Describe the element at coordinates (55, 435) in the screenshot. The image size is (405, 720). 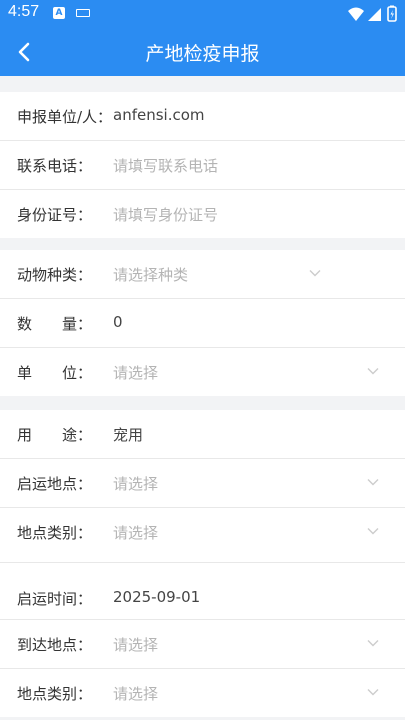
I see `purpose-label: 用 途：` at that location.